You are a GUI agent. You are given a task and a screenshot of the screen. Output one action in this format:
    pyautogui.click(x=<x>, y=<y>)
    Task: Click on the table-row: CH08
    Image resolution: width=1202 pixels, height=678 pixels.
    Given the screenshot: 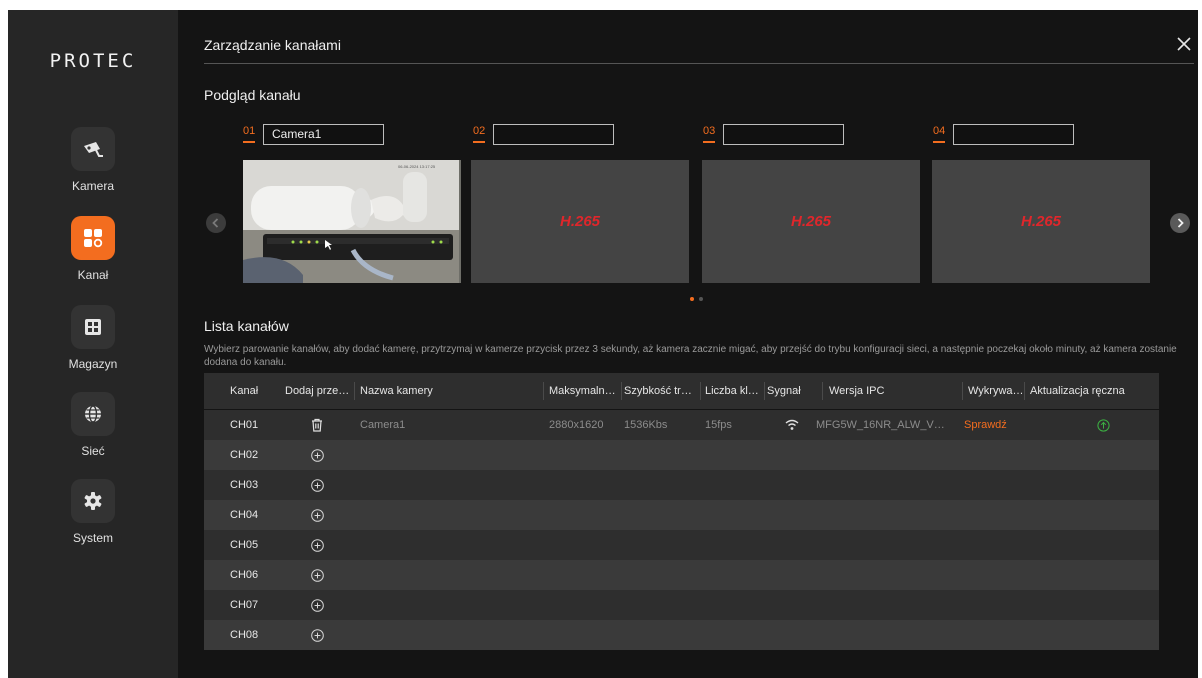 What is the action you would take?
    pyautogui.click(x=681, y=635)
    